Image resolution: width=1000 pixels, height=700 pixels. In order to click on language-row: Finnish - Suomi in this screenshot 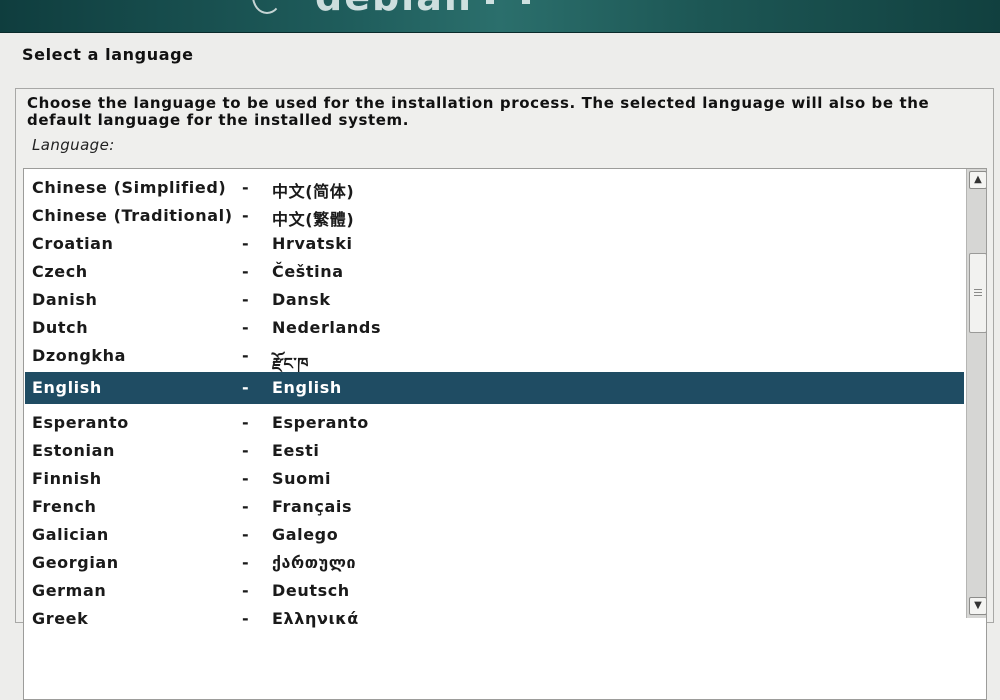, I will do `click(494, 478)`.